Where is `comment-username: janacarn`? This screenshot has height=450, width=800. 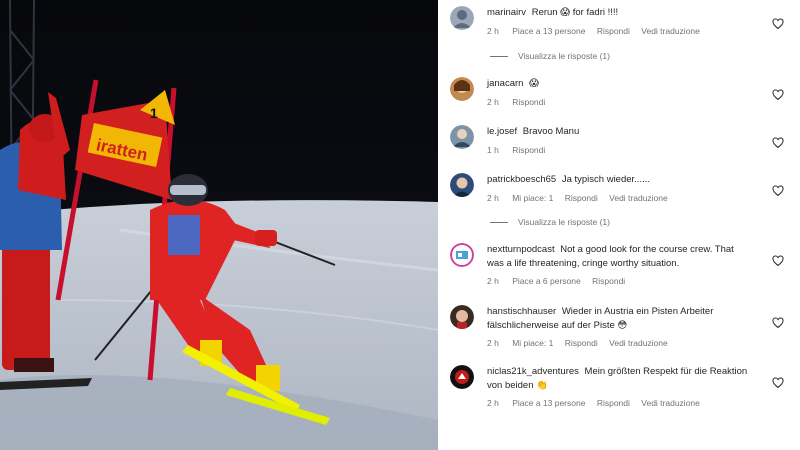 comment-username: janacarn is located at coordinates (505, 83).